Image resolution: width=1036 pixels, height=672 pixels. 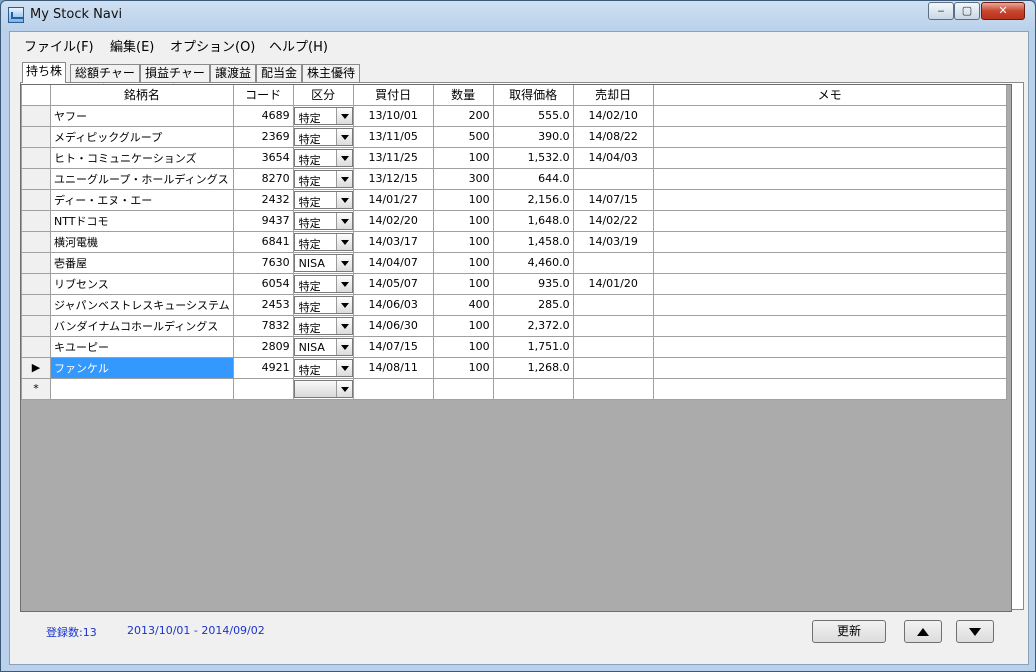 What do you see at coordinates (263, 304) in the screenshot?
I see `cell-code: 2453` at bounding box center [263, 304].